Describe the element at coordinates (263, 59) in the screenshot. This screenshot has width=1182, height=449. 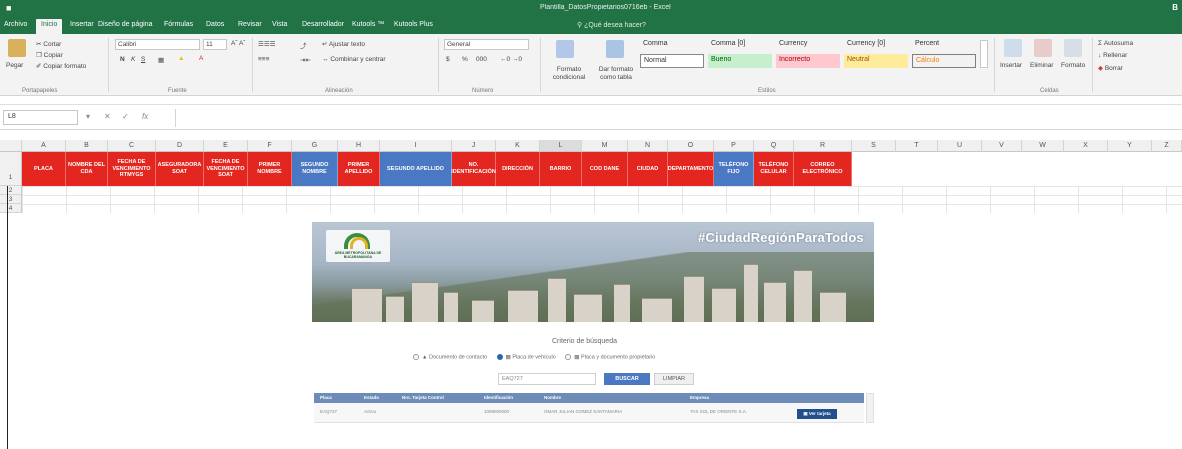
I see `align-left-icon: ≡≡≡` at that location.